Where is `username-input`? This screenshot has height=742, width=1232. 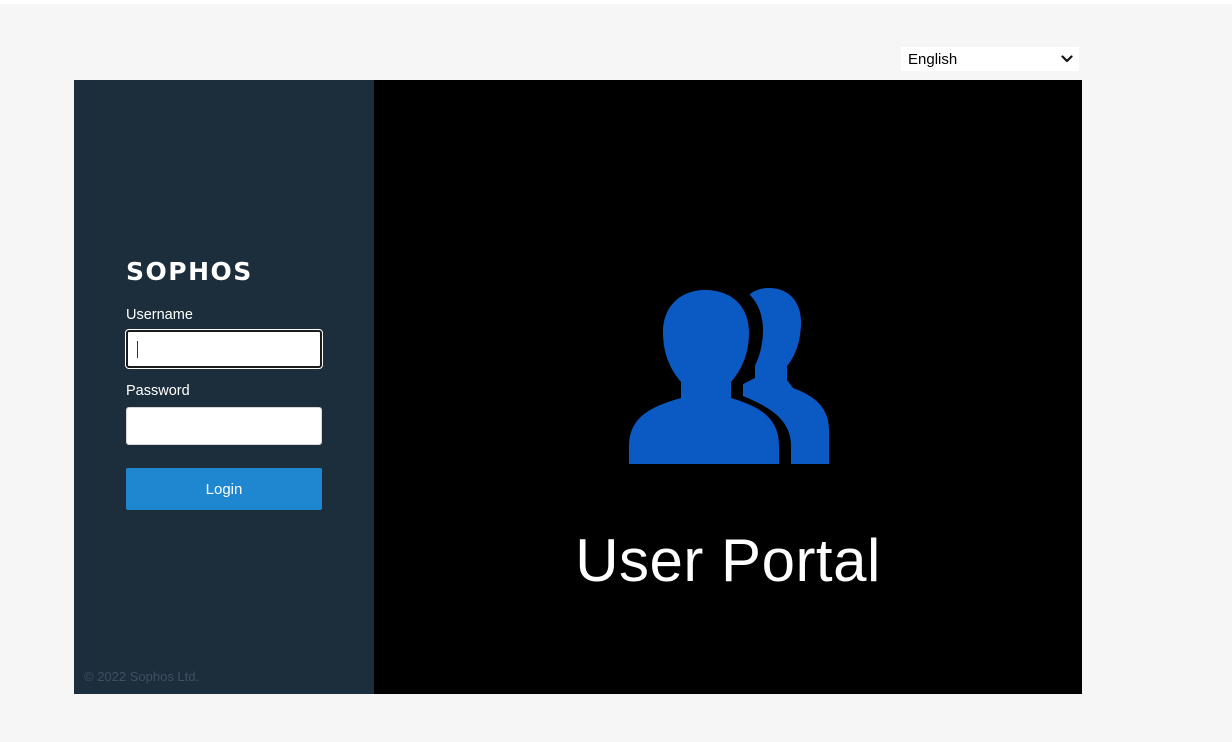
username-input is located at coordinates (224, 349).